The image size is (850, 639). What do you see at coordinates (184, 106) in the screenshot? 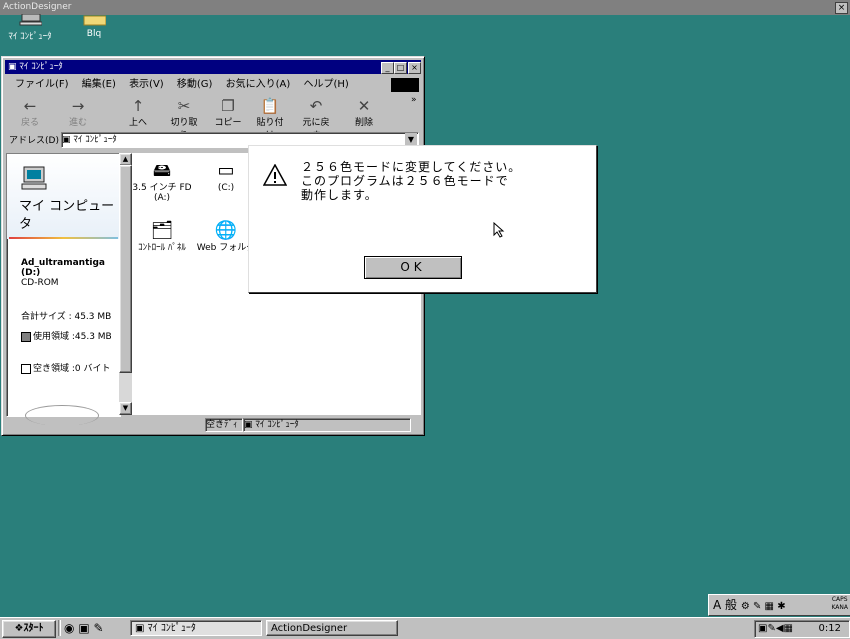
I see `scissors-icon: ✂` at bounding box center [184, 106].